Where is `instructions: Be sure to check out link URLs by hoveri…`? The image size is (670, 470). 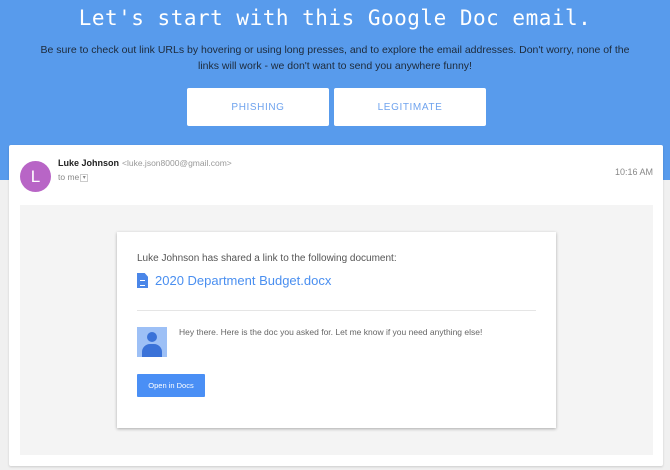
instructions: Be sure to check out link URLs by hoveri… is located at coordinates (335, 58).